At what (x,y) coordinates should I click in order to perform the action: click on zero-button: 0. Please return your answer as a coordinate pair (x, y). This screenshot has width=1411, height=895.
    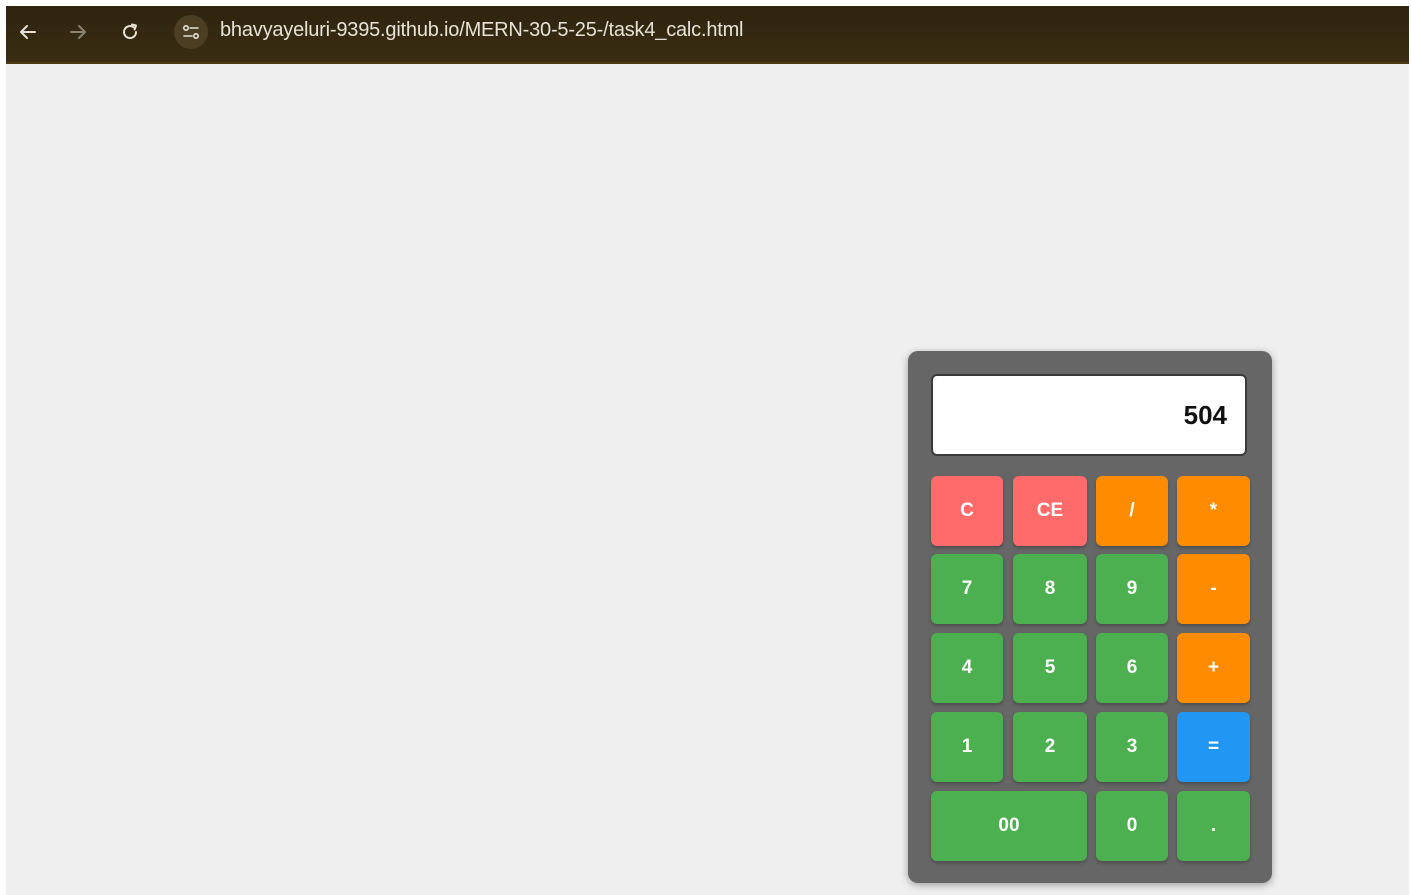
    Looking at the image, I should click on (1132, 826).